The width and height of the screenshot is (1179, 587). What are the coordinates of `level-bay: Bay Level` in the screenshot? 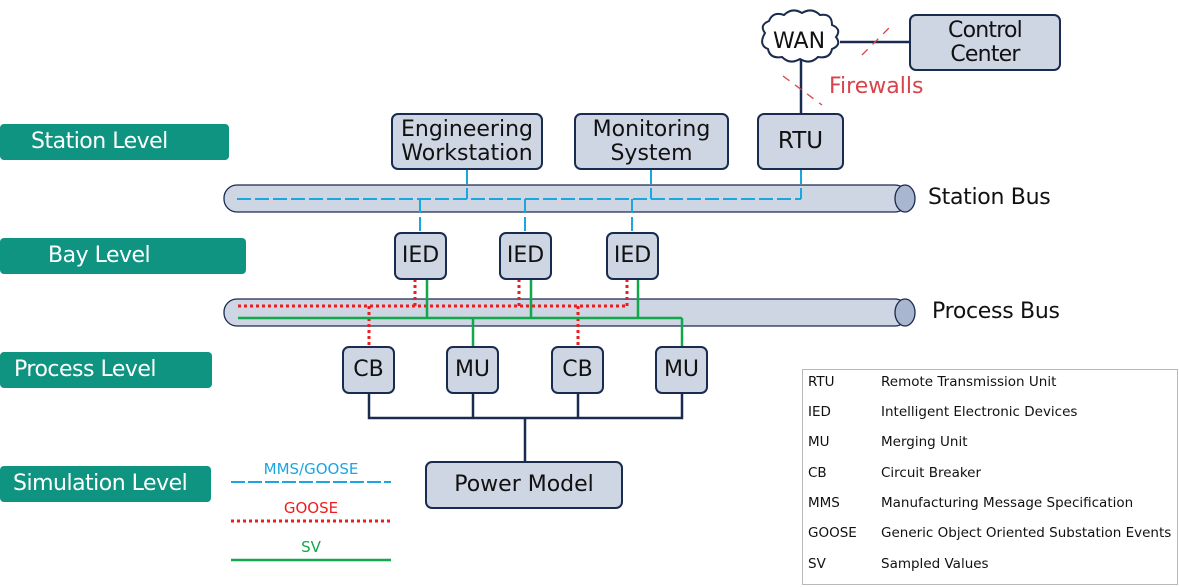 It's located at (123, 256).